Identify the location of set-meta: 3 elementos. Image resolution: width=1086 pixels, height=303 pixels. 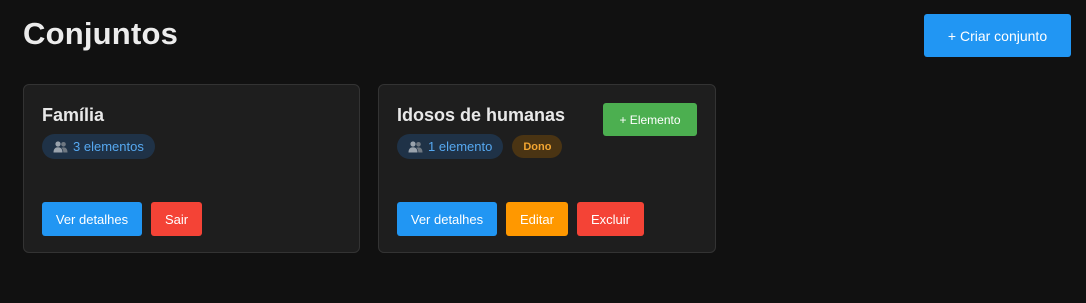
(98, 146).